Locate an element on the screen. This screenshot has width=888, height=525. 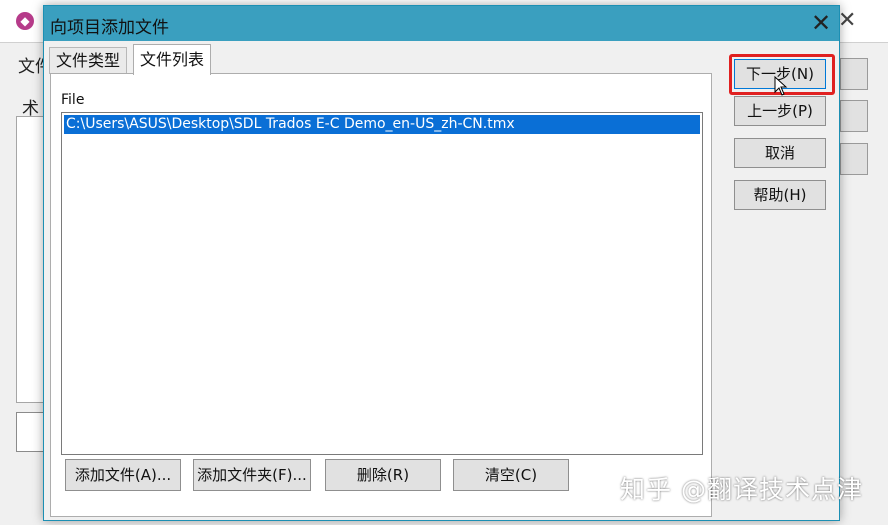
back-button: 上一步(P) is located at coordinates (780, 111).